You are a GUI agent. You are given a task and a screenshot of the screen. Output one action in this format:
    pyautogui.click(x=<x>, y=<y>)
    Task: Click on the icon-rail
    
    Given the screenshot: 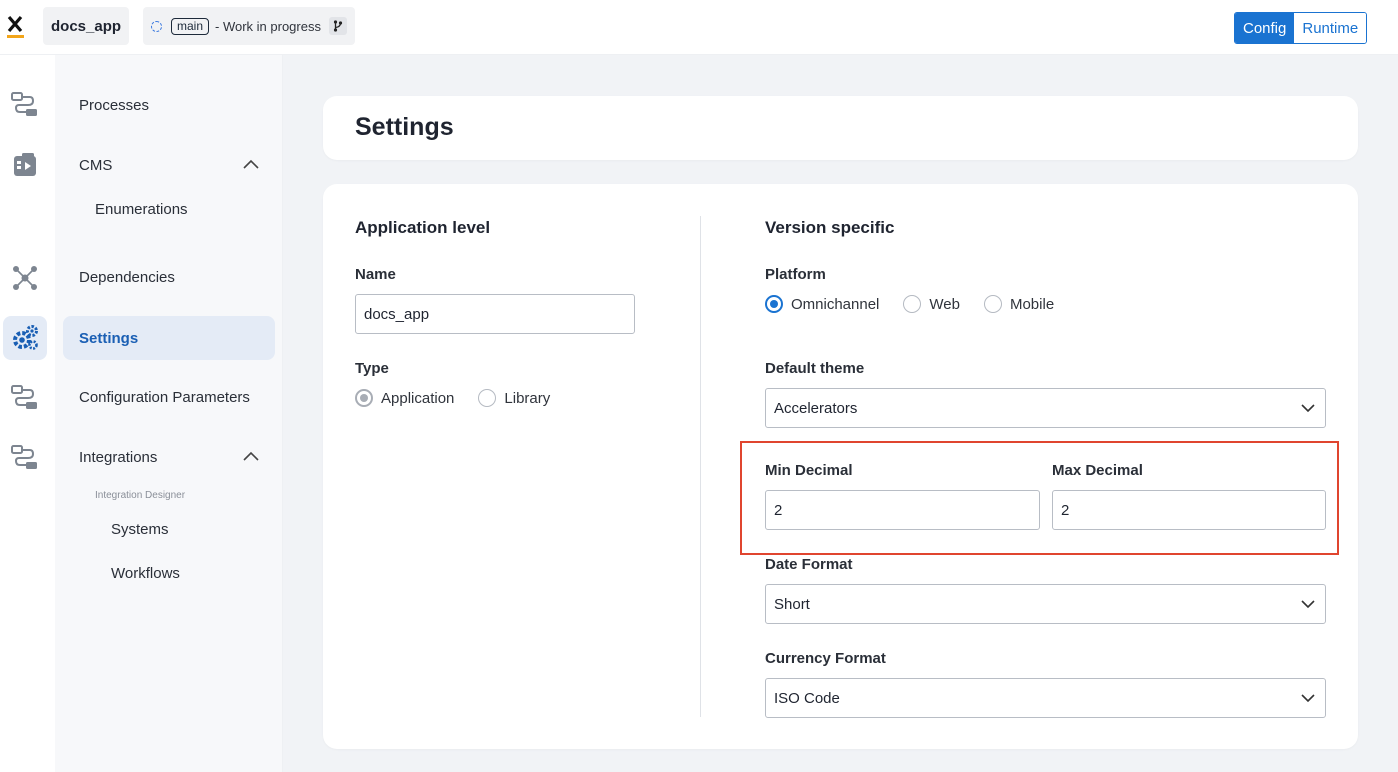 What is the action you would take?
    pyautogui.click(x=27, y=413)
    